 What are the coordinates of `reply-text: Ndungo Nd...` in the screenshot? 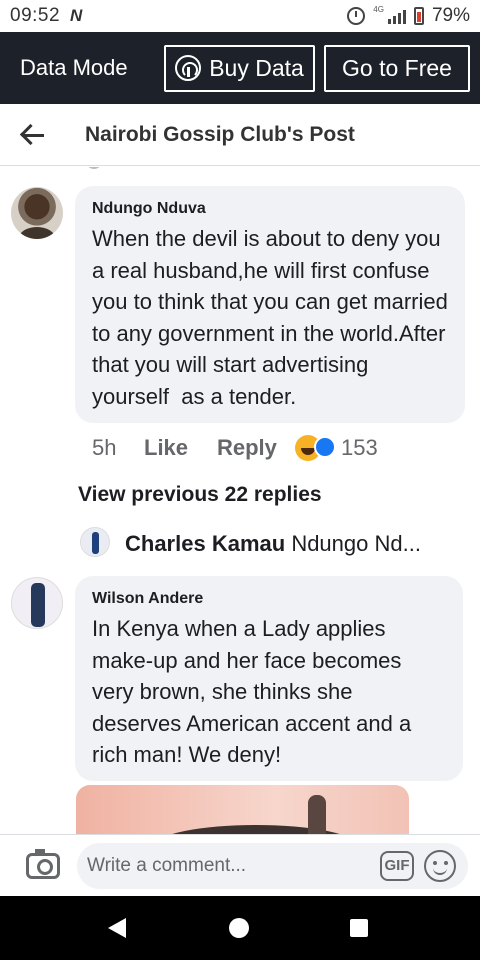 It's located at (356, 543).